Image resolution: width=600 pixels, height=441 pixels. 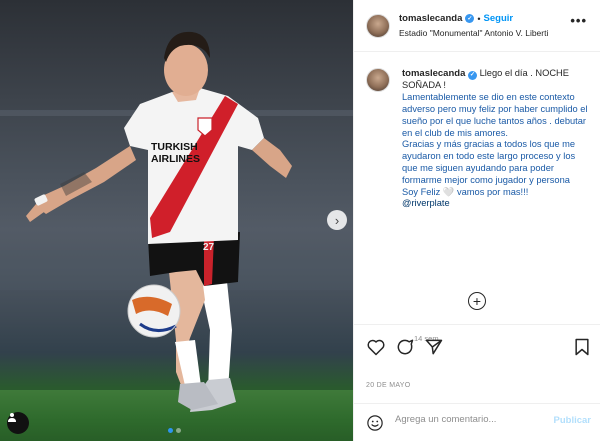 I want to click on caption-line-4: Soy Feliz 🤍 vamos por mas!!!, so click(x=465, y=191).